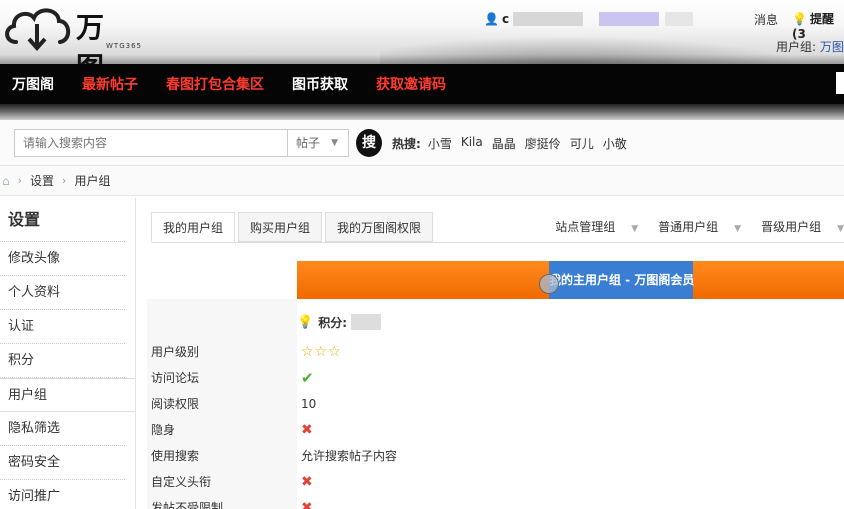  I want to click on nav-item-latest: 最新帖子, so click(110, 84).